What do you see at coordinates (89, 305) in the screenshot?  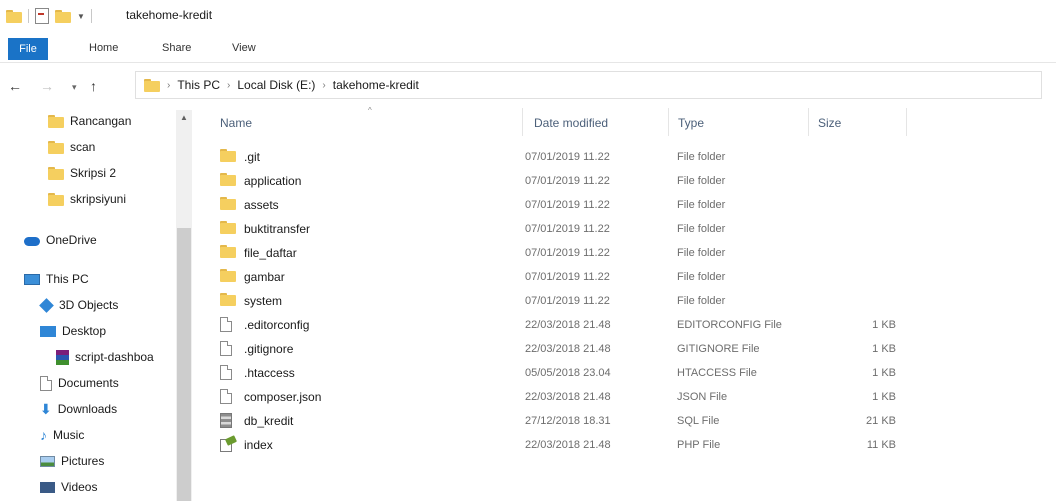 I see `sidebar-item-label: 3D Objects` at bounding box center [89, 305].